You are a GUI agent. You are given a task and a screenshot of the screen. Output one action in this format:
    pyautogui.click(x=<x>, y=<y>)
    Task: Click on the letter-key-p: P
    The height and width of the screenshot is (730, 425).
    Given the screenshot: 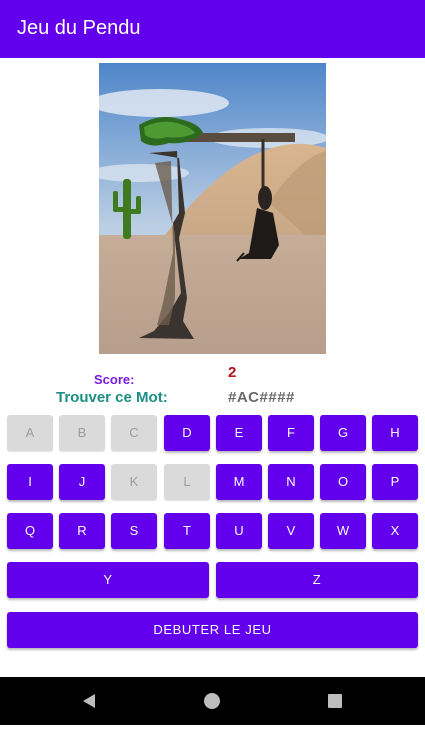 What is the action you would take?
    pyautogui.click(x=395, y=482)
    